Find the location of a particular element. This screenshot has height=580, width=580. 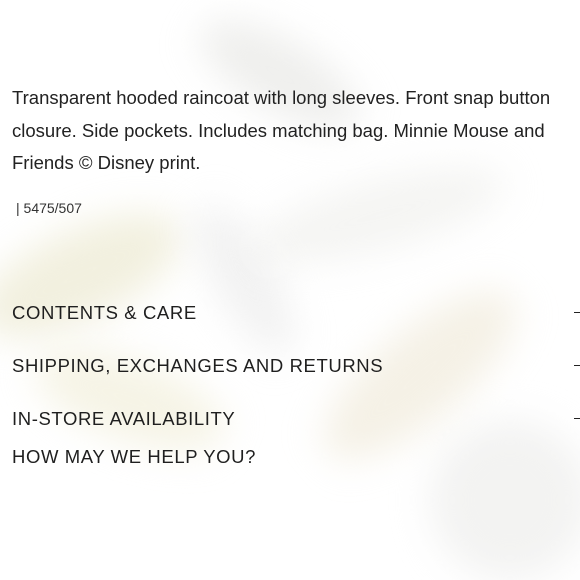

accordion-in-store-availability: IN-STORE AVAILABILITY is located at coordinates (296, 418).